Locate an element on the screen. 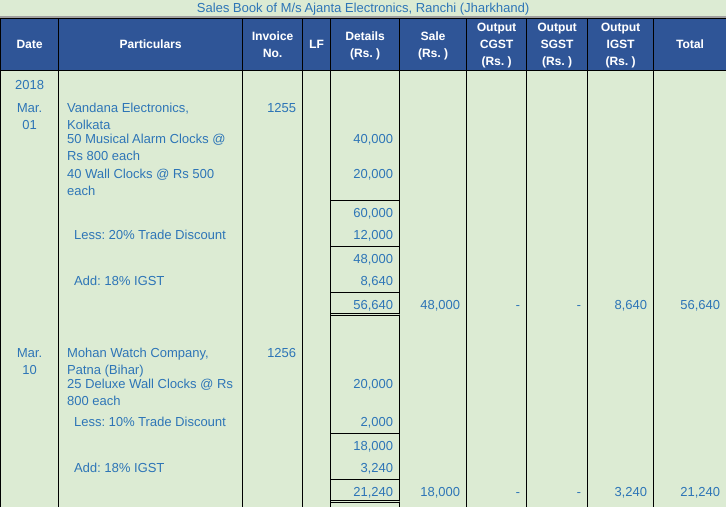  column-header: Details (Rs. ) is located at coordinates (365, 45).